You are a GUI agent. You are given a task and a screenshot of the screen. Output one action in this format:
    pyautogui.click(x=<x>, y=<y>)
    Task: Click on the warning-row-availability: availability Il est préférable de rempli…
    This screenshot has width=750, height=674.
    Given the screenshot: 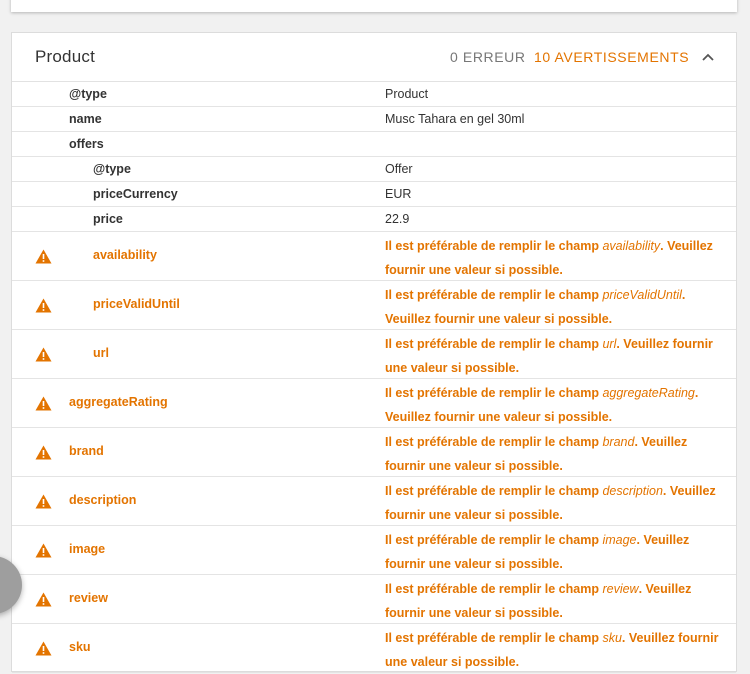 What is the action you would take?
    pyautogui.click(x=374, y=256)
    